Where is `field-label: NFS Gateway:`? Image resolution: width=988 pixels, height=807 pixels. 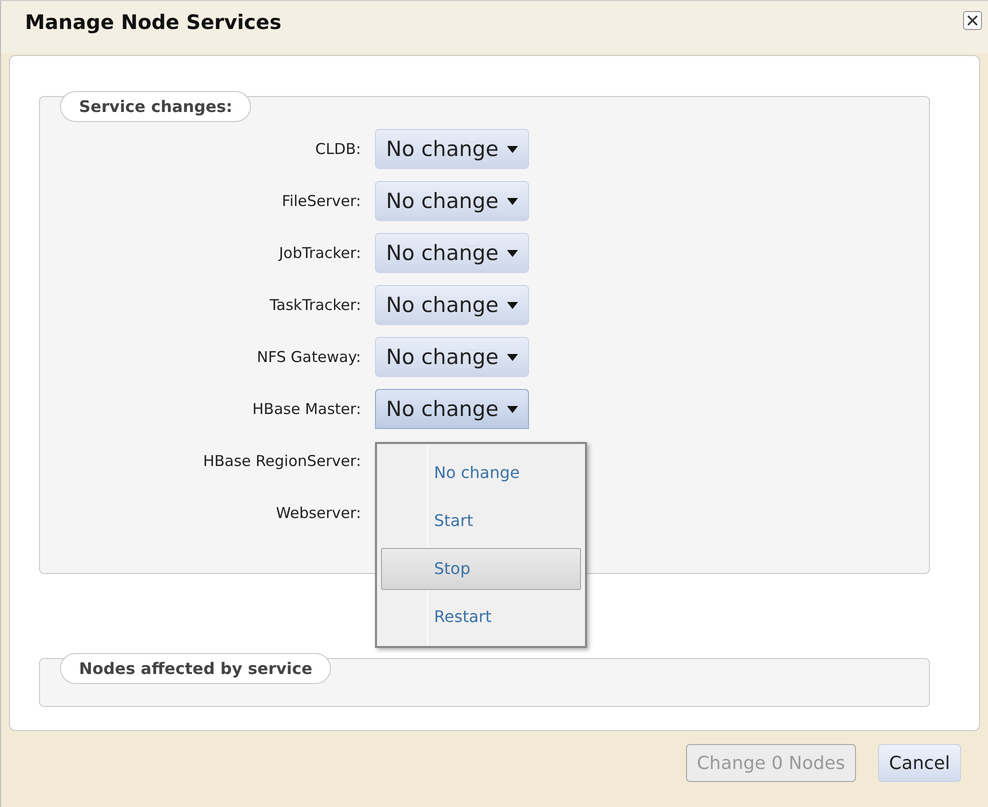 field-label: NFS Gateway: is located at coordinates (308, 357).